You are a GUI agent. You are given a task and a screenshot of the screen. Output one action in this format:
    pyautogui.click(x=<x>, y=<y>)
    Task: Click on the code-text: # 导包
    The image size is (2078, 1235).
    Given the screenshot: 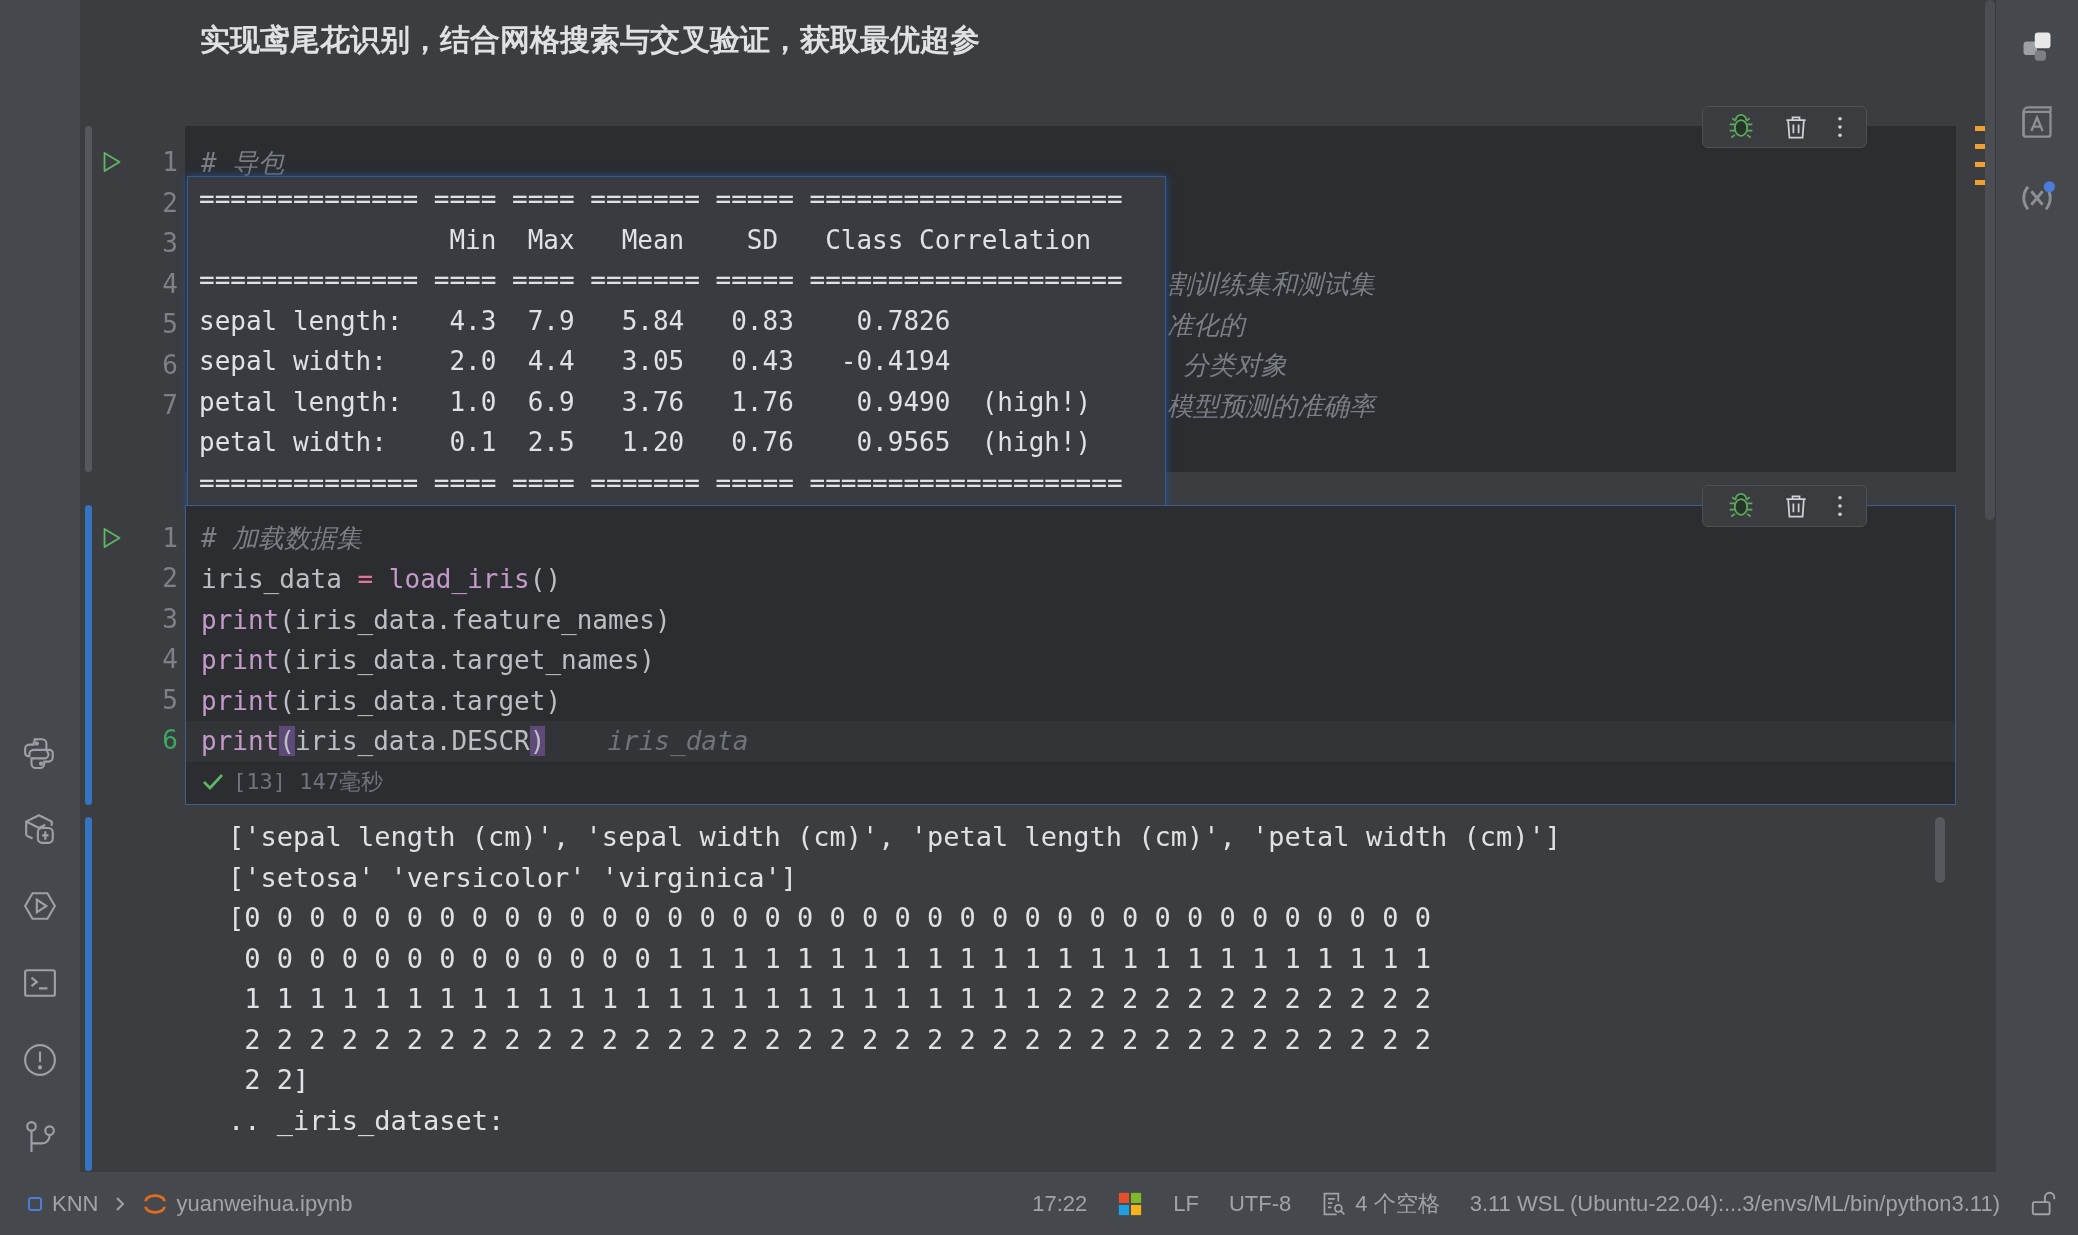 What is the action you would take?
    pyautogui.click(x=243, y=163)
    